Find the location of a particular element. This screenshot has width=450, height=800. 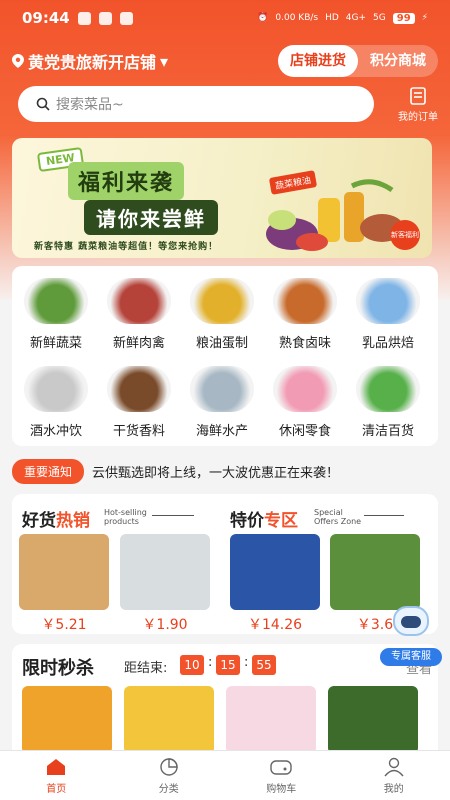

category-item: 酒水冲饮 is located at coordinates (56, 402).